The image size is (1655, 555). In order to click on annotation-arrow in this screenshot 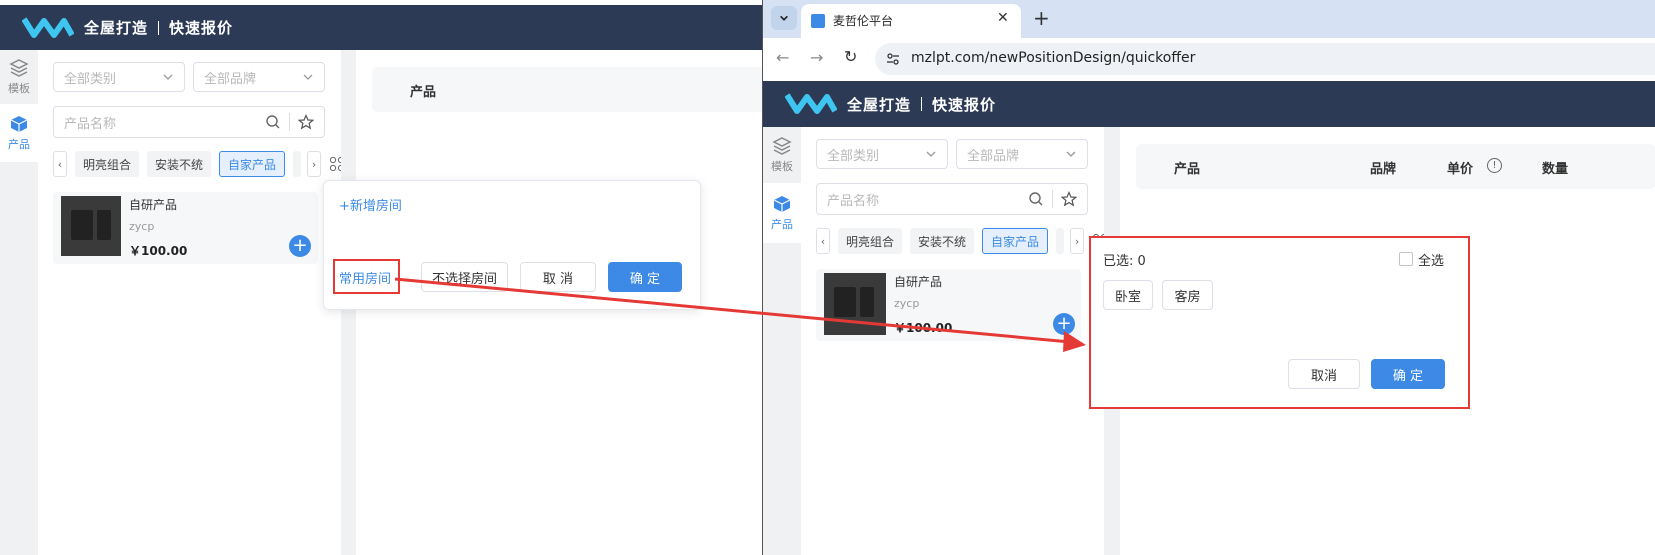, I will do `click(740, 314)`.